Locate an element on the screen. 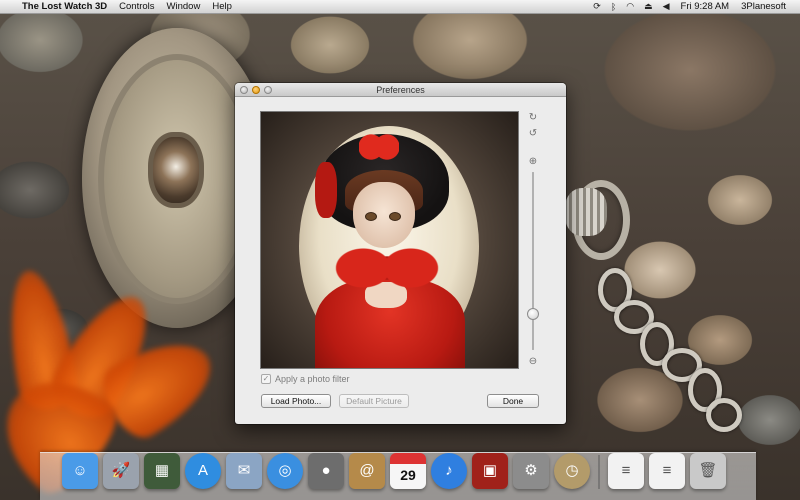 This screenshot has width=800, height=500. zoom-slider-track is located at coordinates (533, 261).